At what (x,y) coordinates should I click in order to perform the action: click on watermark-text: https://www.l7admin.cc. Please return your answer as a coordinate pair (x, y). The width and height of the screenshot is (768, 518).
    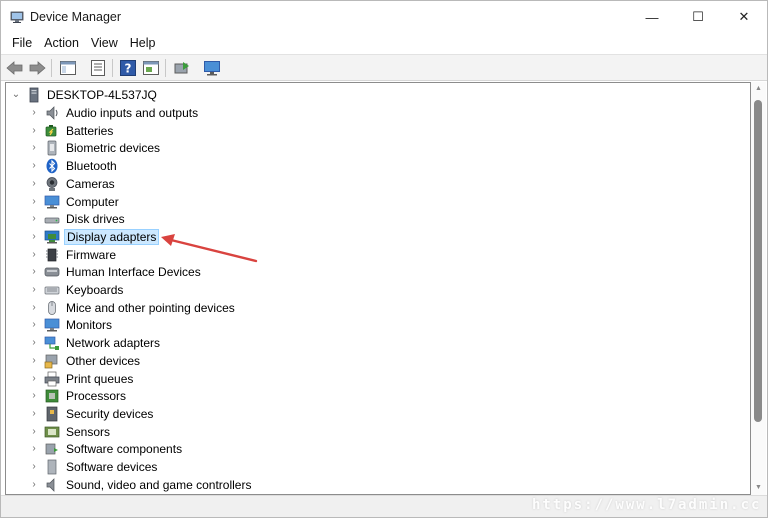
    Looking at the image, I should click on (647, 505).